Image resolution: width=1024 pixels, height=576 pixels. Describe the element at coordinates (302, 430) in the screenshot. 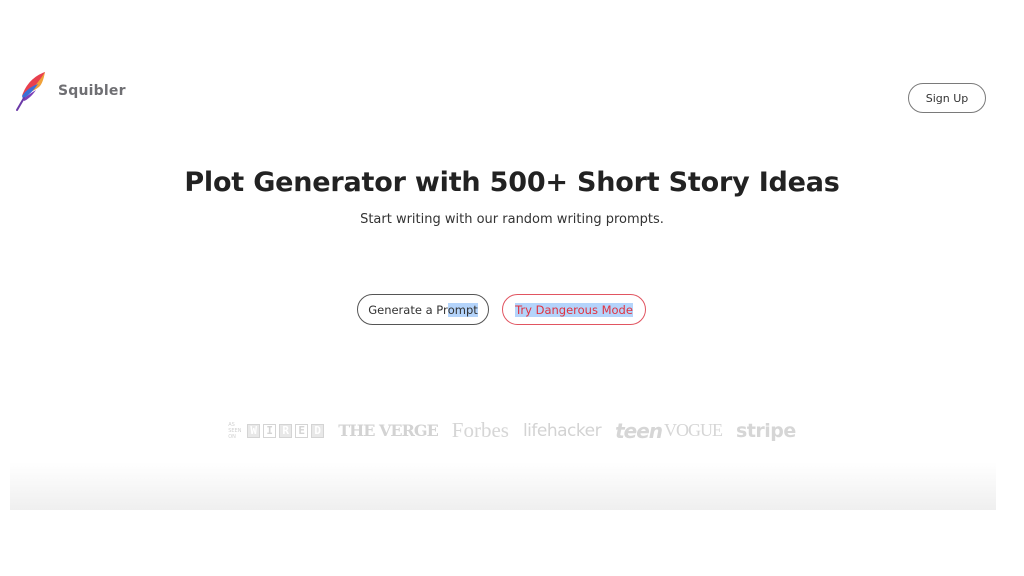

I see `wired-letter: E` at that location.